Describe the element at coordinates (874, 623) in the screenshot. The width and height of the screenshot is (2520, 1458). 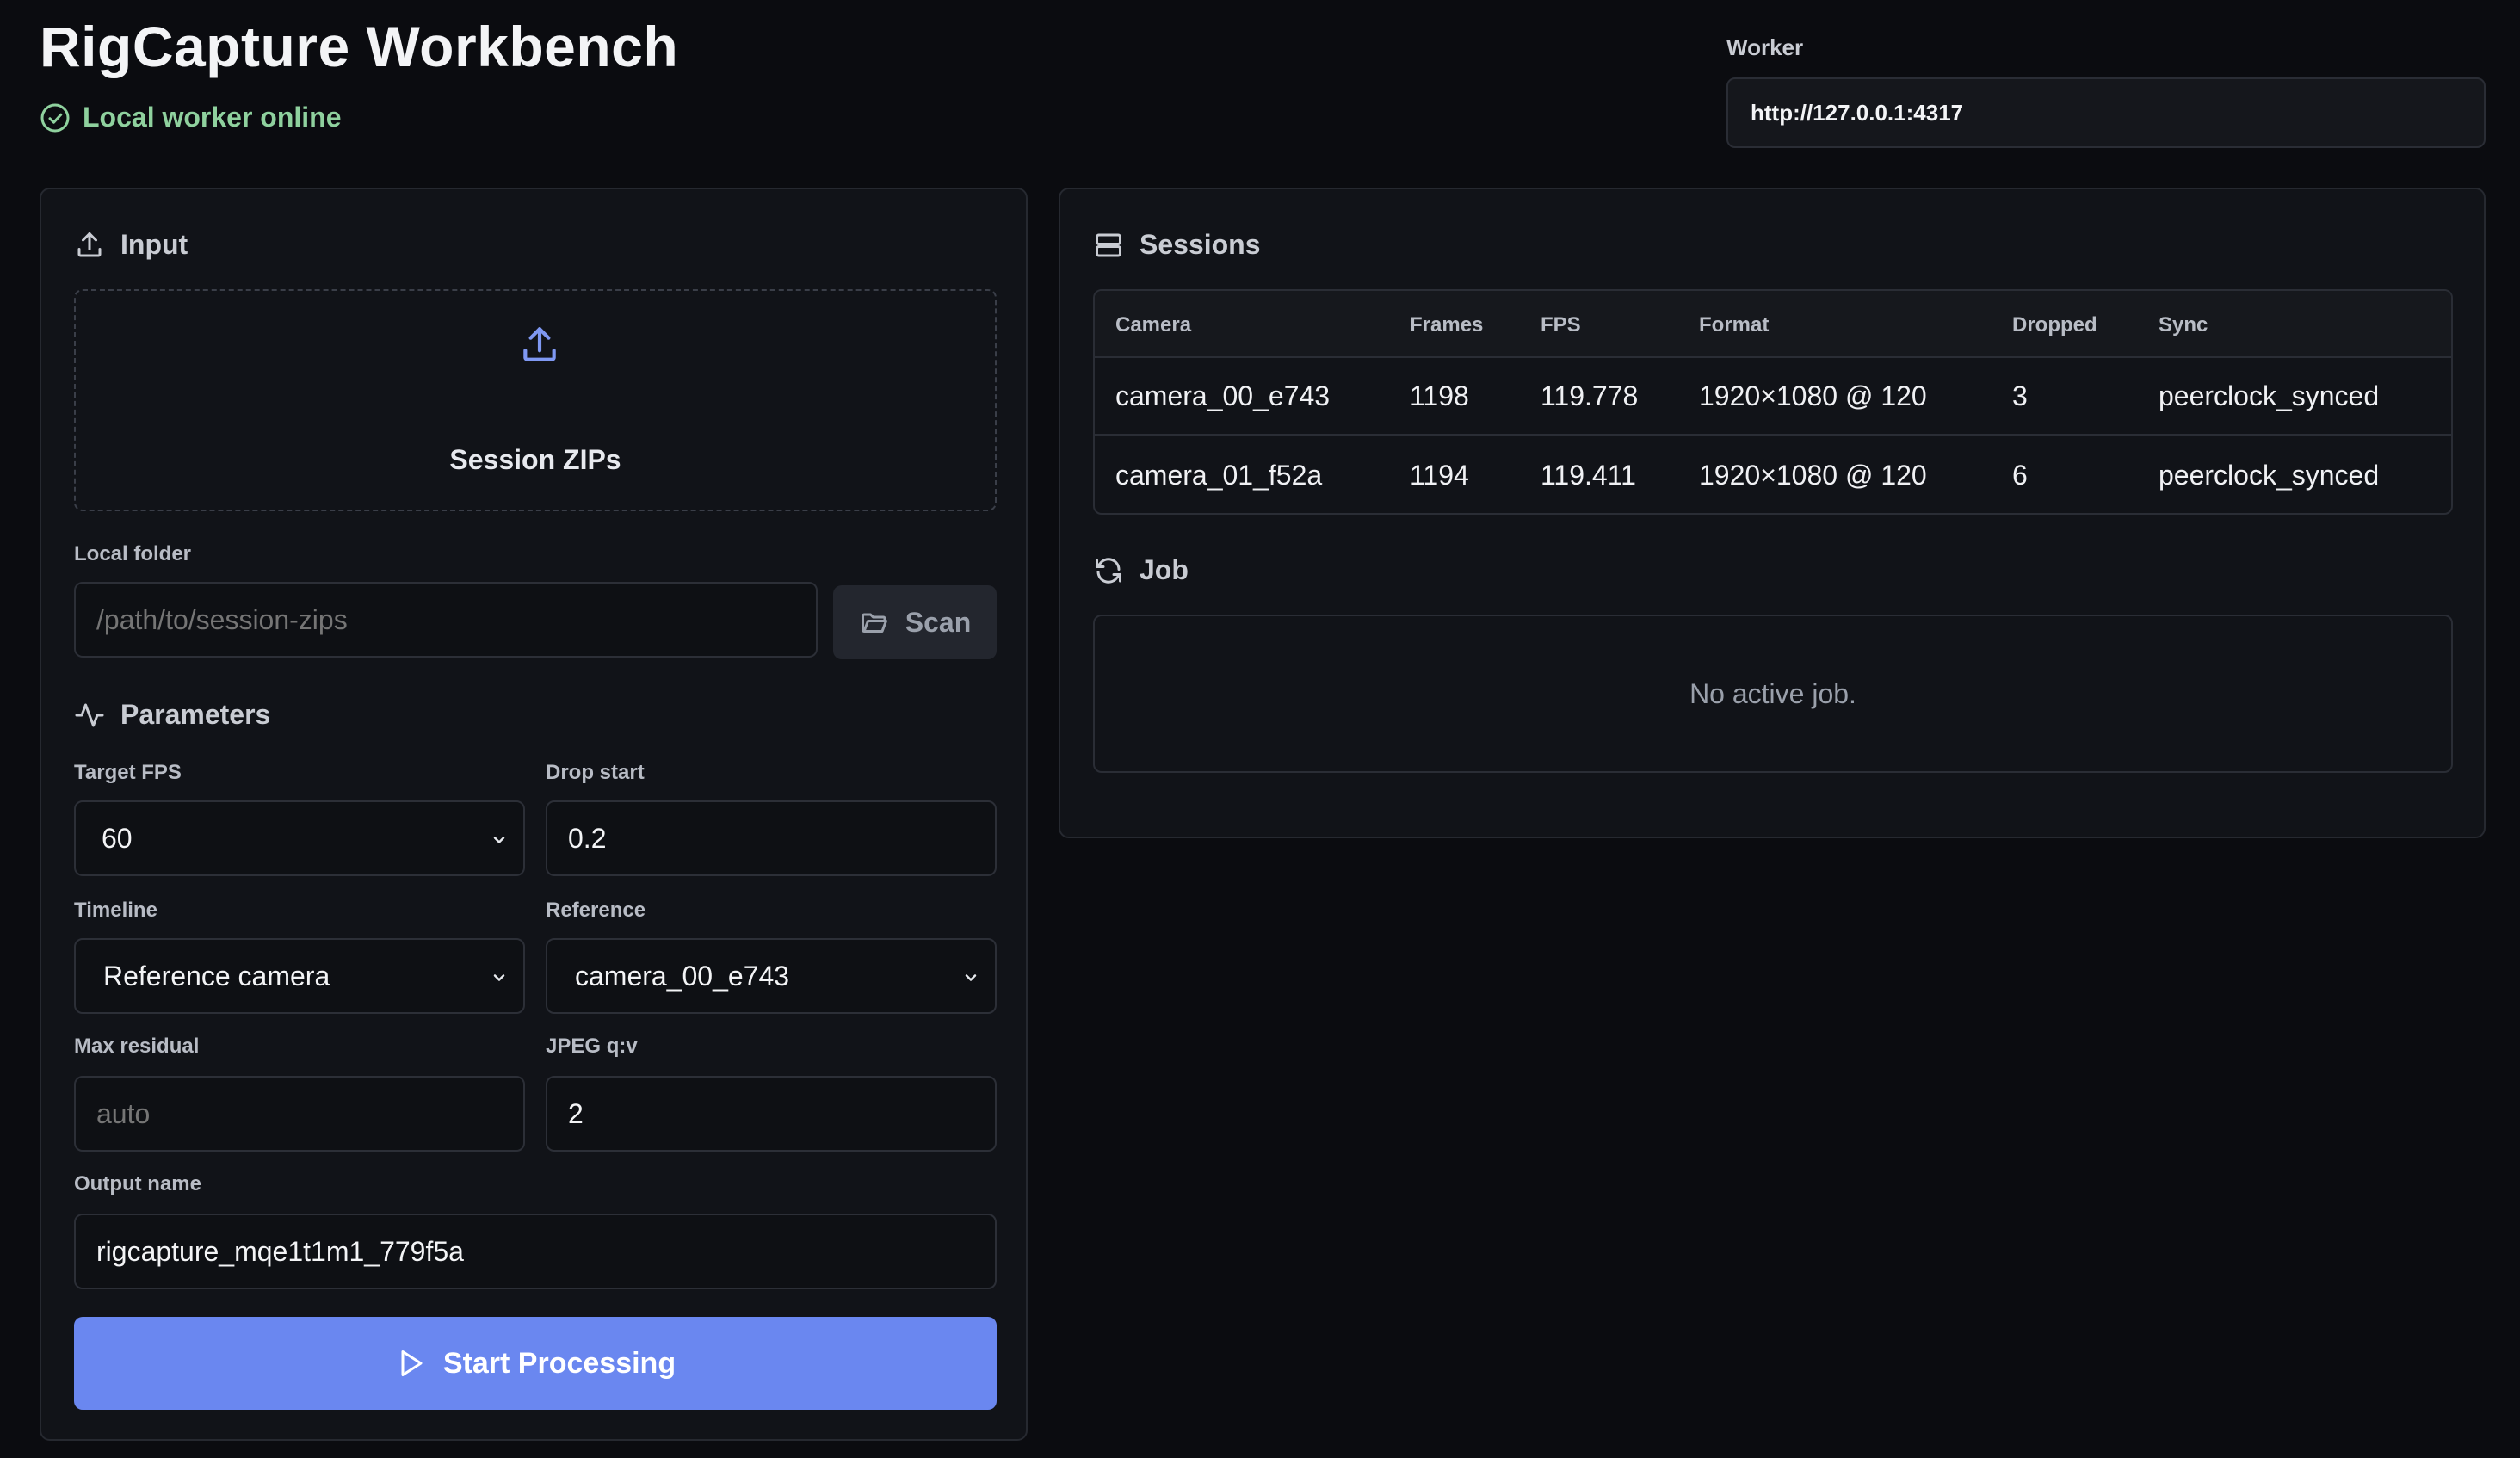
I see `folder-open-icon` at that location.